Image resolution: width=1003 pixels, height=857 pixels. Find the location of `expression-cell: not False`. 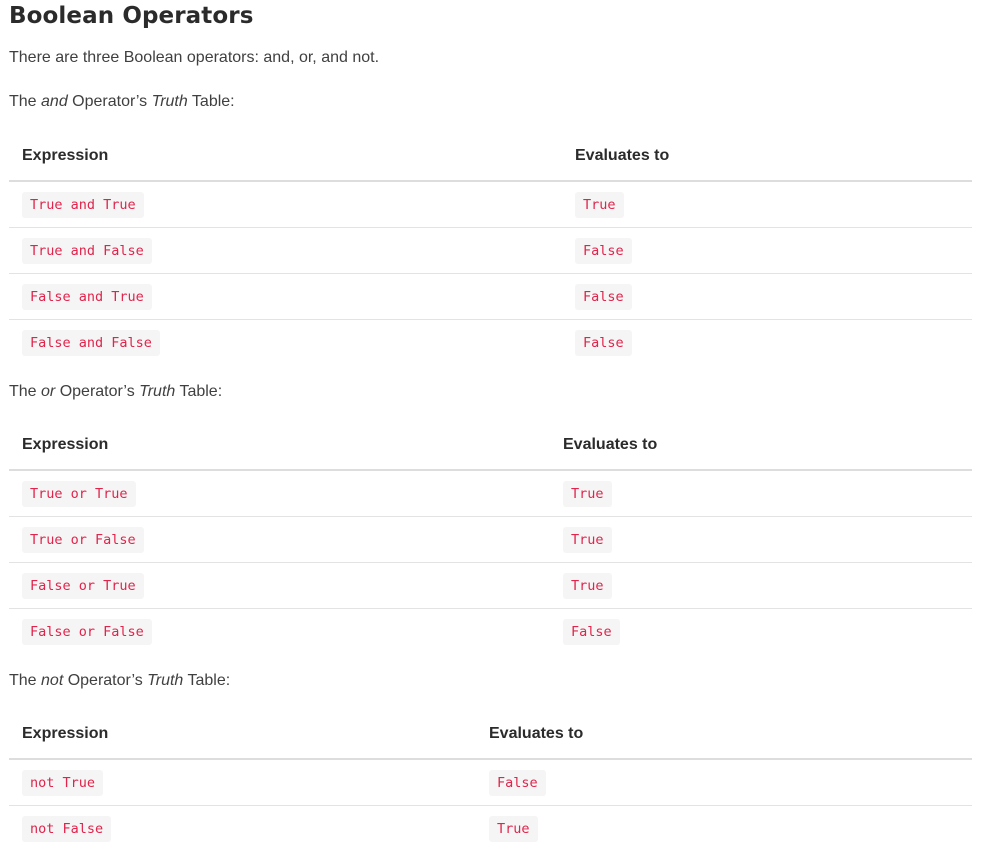

expression-cell: not False is located at coordinates (242, 828).